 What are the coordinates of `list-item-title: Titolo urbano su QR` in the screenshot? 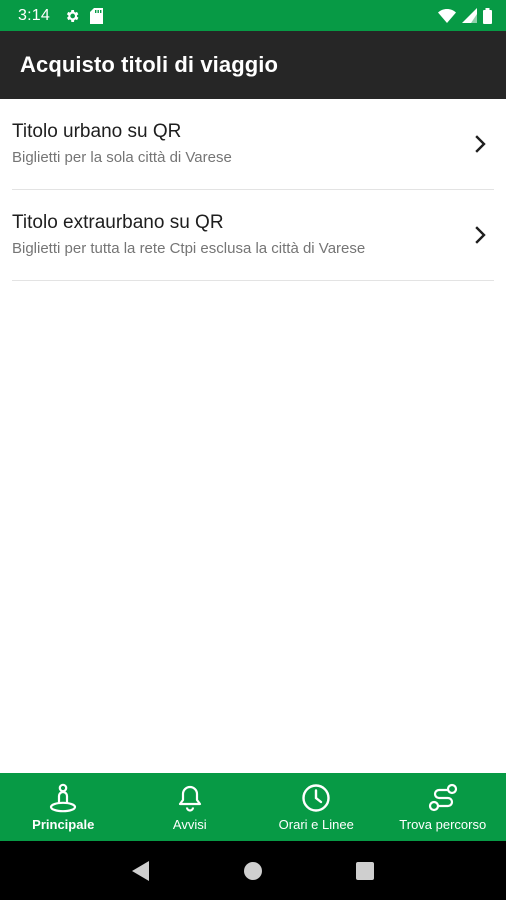 It's located at (97, 131).